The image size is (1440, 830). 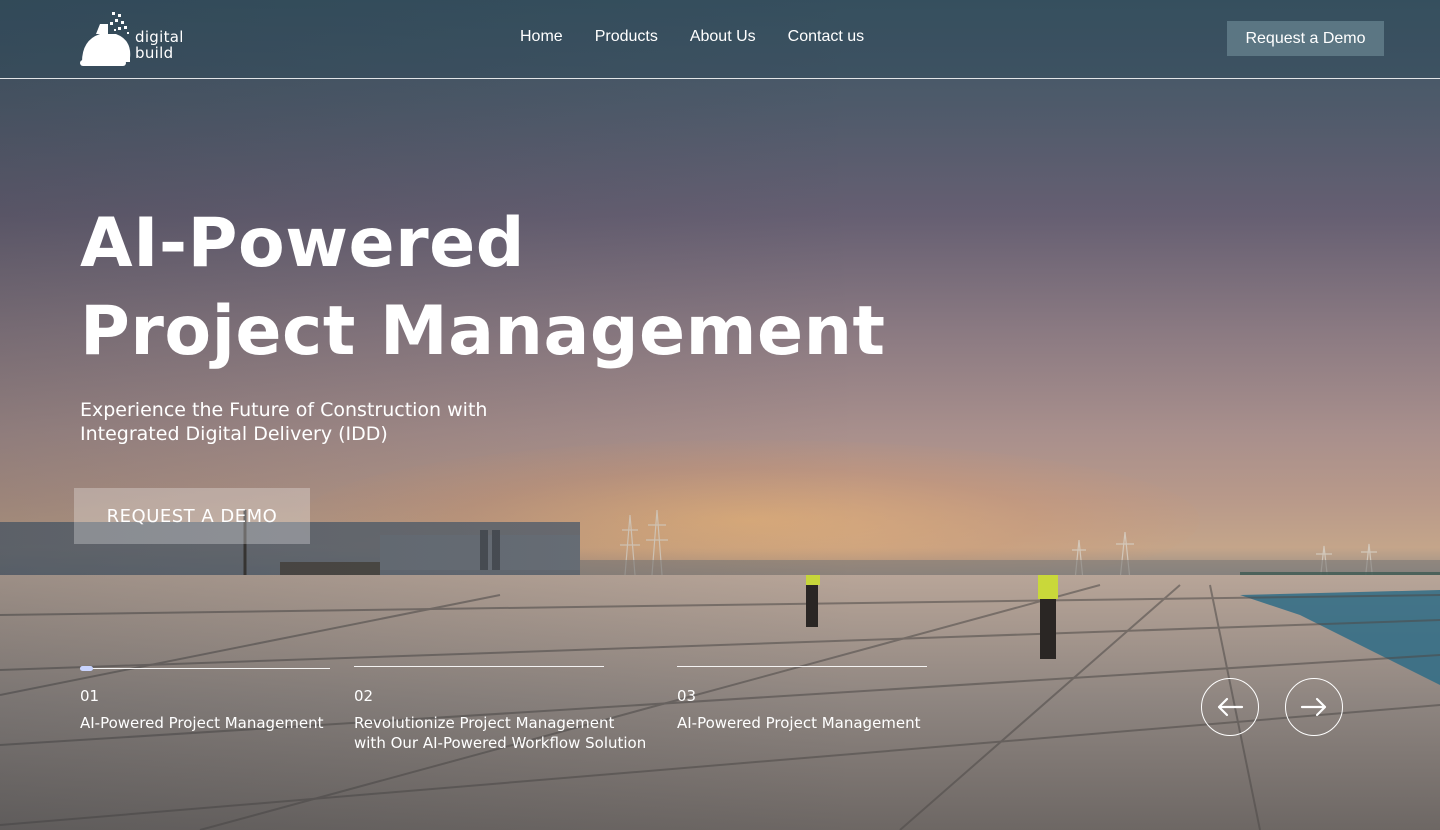 What do you see at coordinates (159, 37) in the screenshot?
I see `brand-name-line1: digital` at bounding box center [159, 37].